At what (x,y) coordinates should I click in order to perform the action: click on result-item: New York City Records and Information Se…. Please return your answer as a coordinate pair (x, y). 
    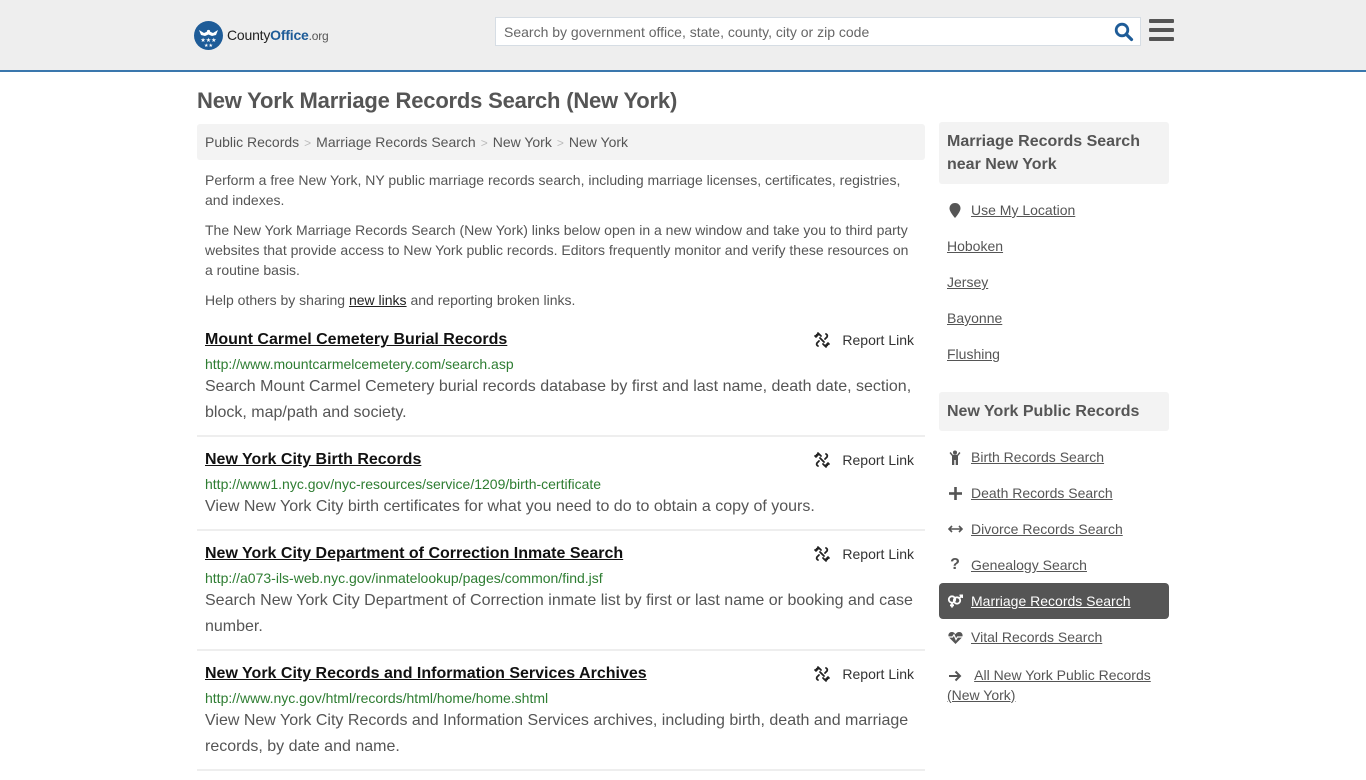
    Looking at the image, I should click on (561, 715).